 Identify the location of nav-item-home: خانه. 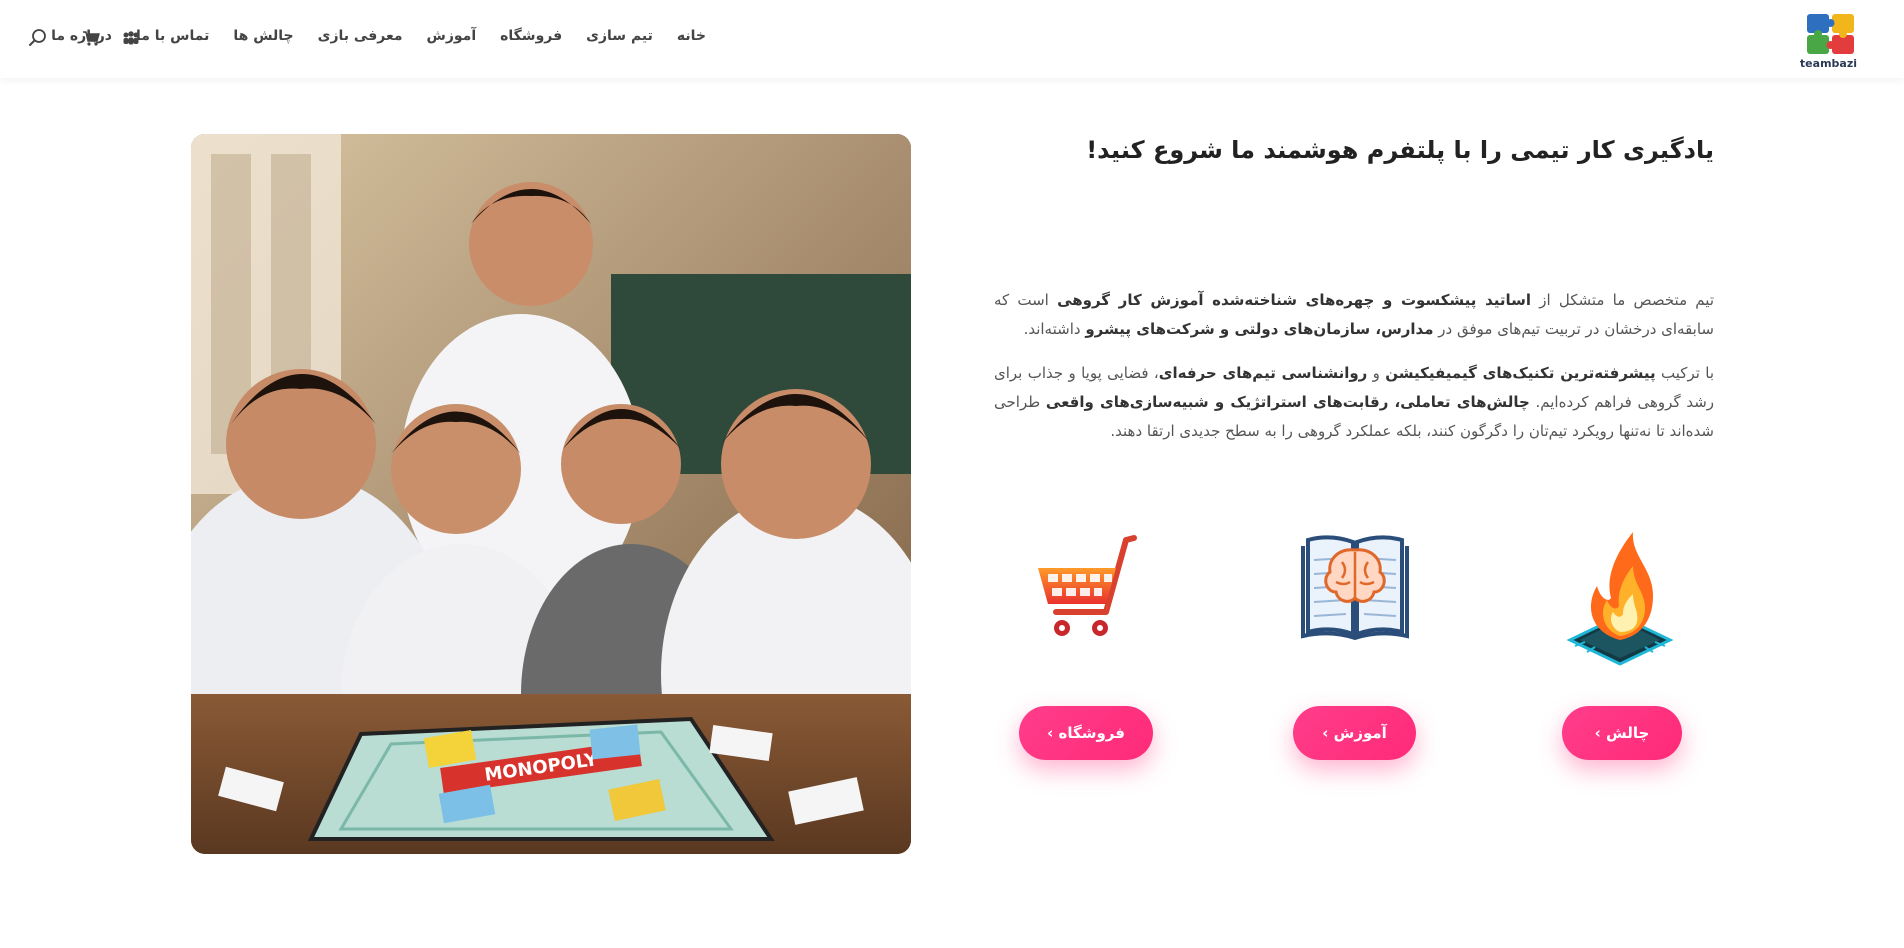
(691, 36).